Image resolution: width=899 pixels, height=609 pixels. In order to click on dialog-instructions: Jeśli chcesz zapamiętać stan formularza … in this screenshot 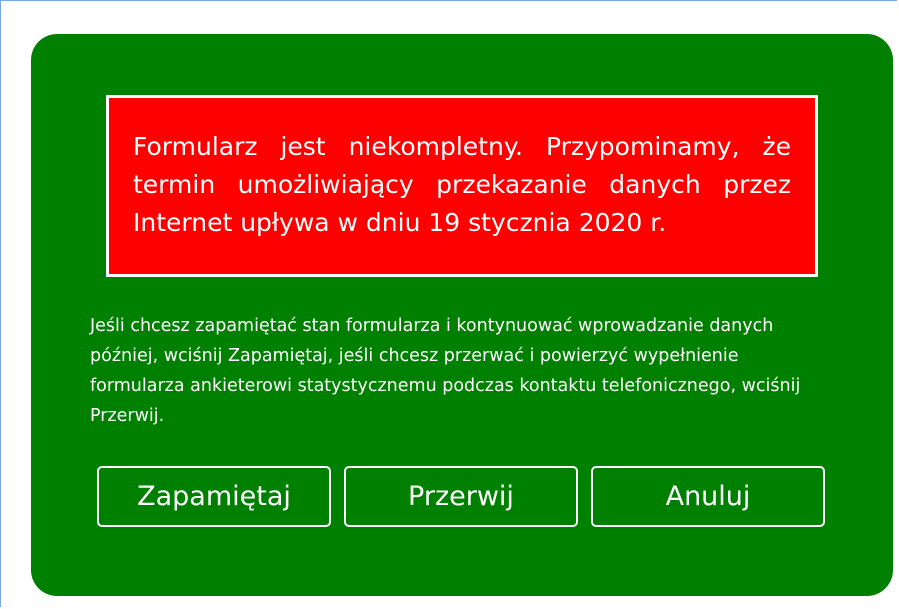, I will do `click(445, 371)`.